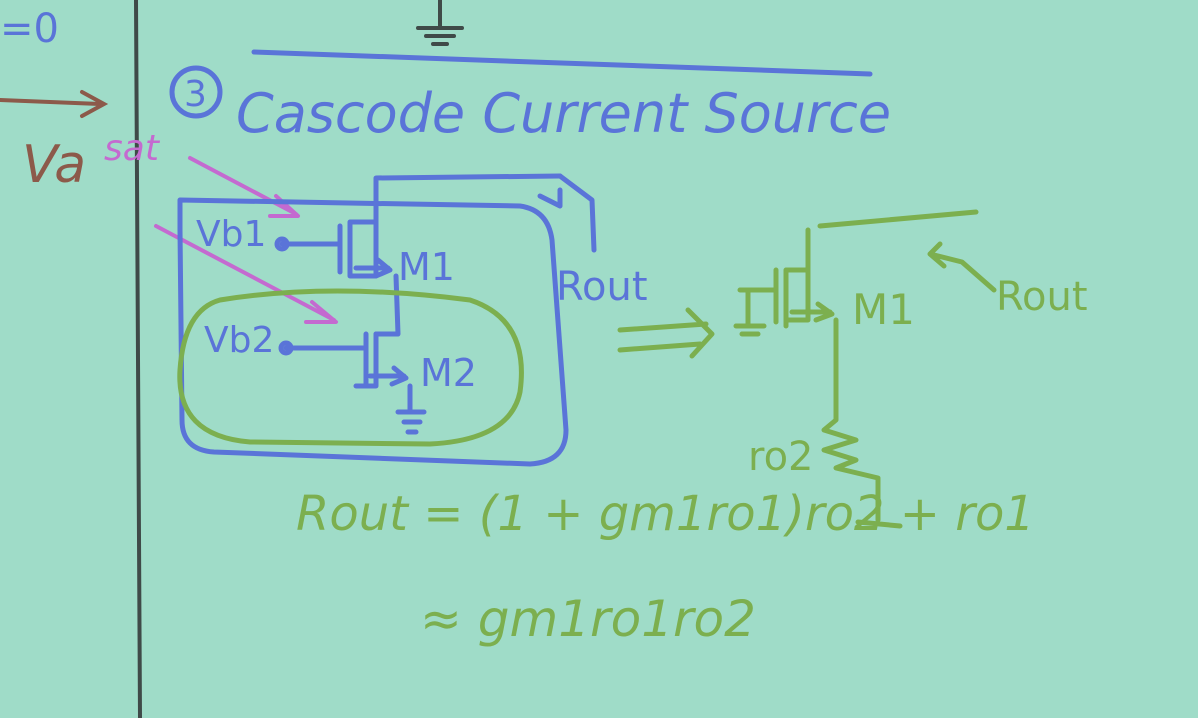 The image size is (1198, 718). Describe the element at coordinates (563, 113) in the screenshot. I see `heading-title: Cascode Current Source` at that location.